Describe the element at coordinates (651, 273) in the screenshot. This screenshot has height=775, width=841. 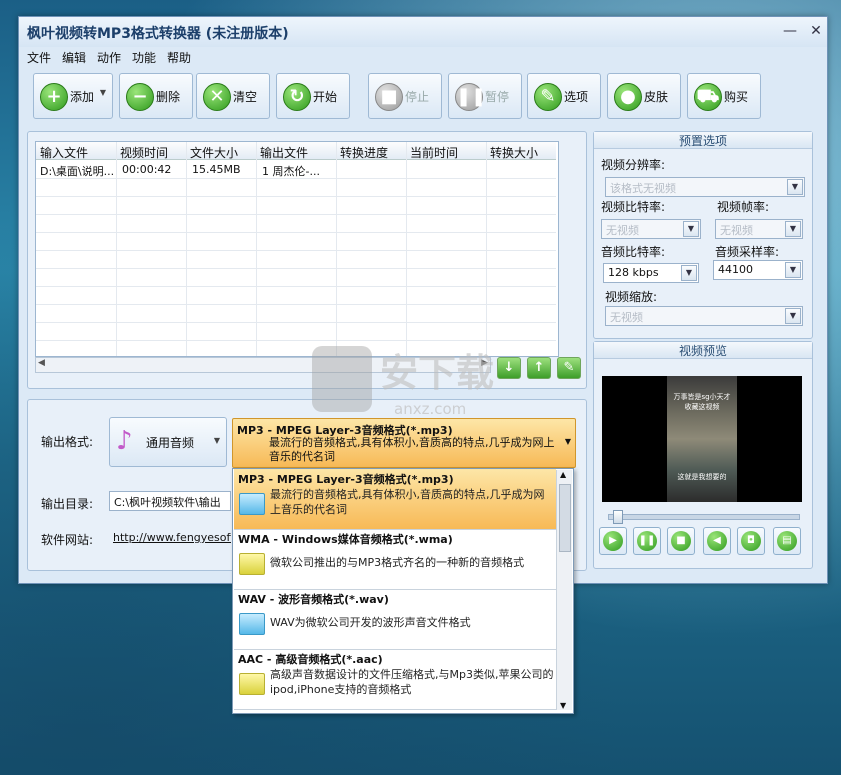
I see `audio-bitrate-select: 128 kbps ▼` at that location.